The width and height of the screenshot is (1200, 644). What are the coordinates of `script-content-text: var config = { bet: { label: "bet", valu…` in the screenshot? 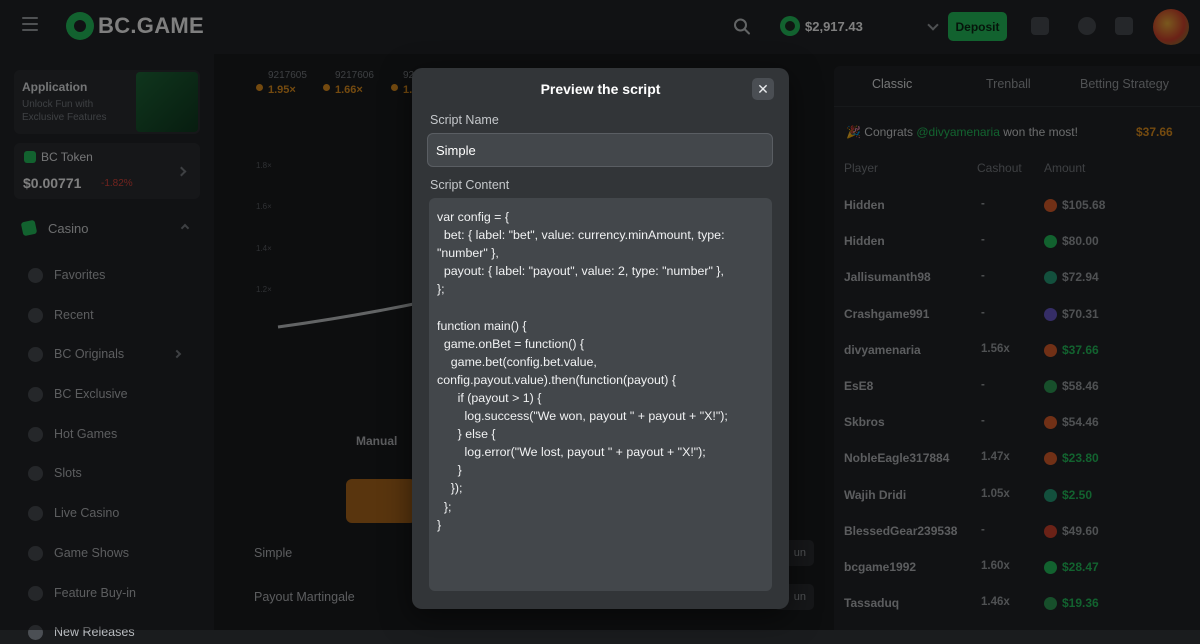 It's located at (582, 371).